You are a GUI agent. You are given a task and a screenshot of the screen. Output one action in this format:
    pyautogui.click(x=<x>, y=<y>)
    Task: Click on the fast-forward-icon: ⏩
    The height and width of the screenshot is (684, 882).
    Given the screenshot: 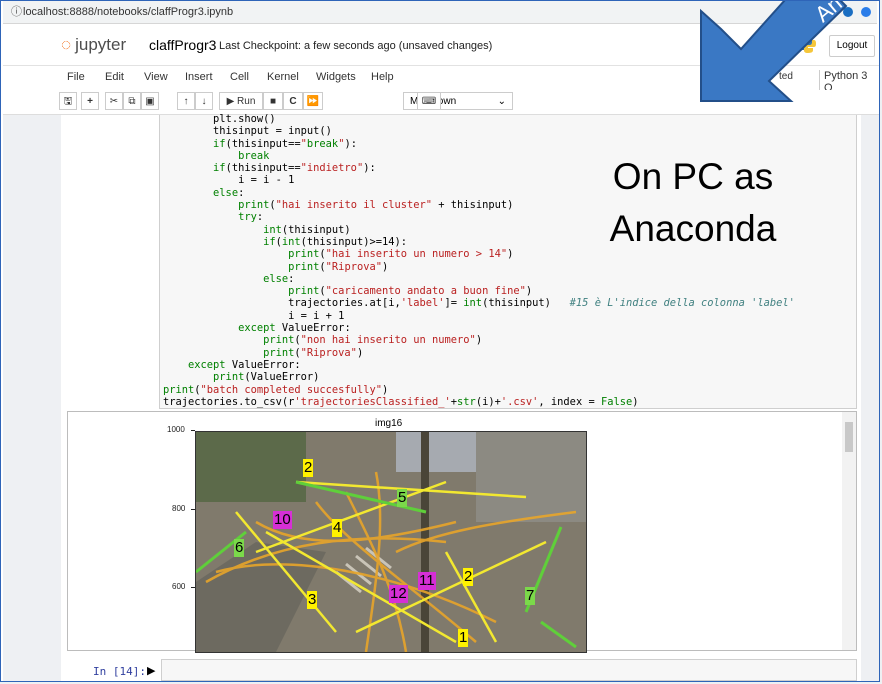 What is the action you would take?
    pyautogui.click(x=313, y=101)
    